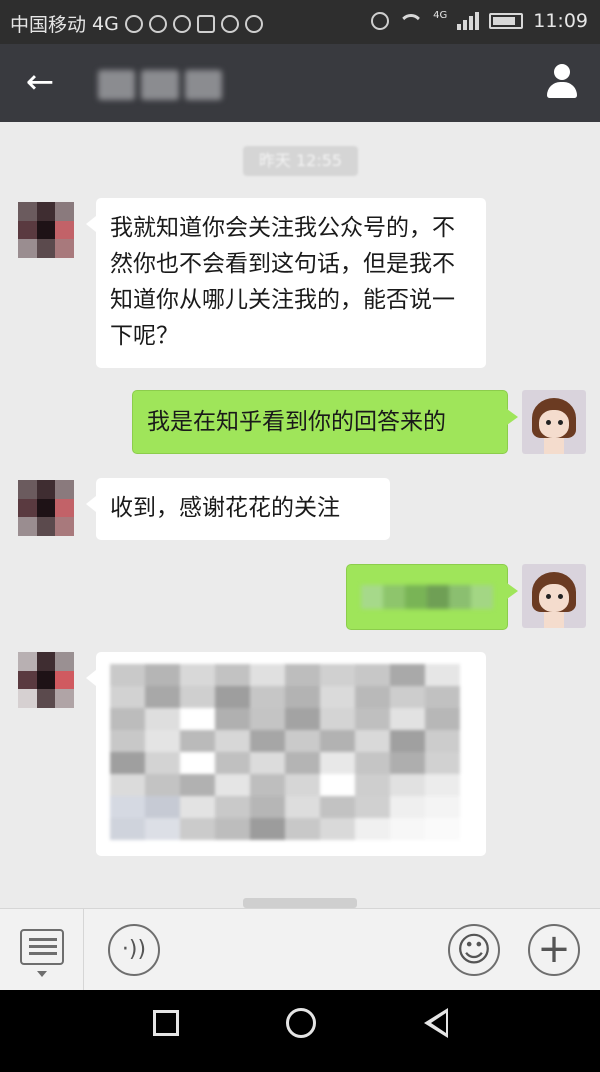  I want to click on status-bar: 中国移动 4G 4G 11:09, so click(300, 22).